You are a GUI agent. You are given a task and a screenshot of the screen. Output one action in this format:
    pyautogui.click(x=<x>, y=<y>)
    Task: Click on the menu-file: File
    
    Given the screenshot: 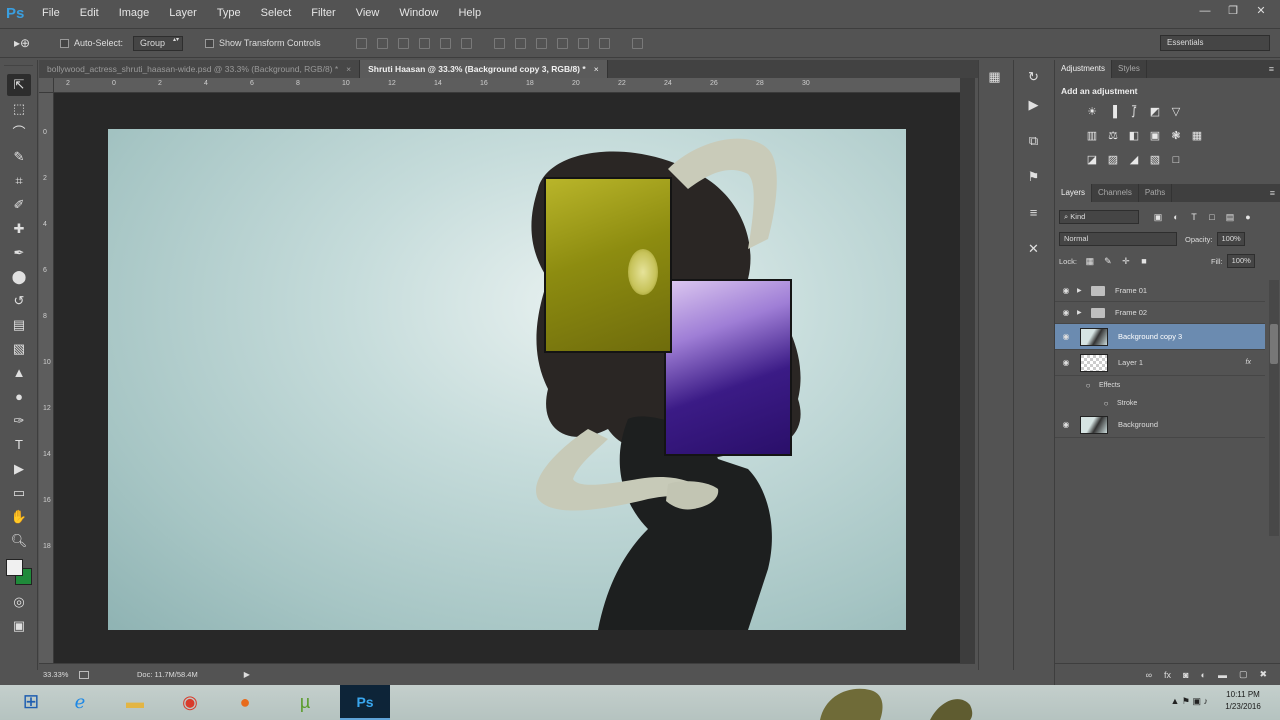 What is the action you would take?
    pyautogui.click(x=51, y=13)
    